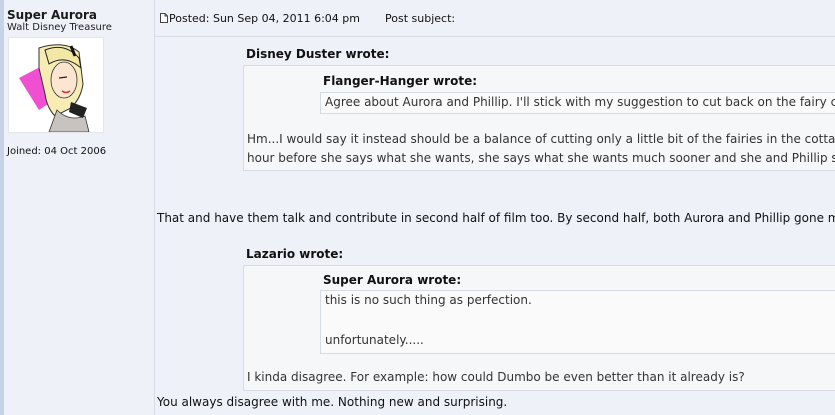  I want to click on quote-author-lazario: Lazario wrote:, so click(295, 254).